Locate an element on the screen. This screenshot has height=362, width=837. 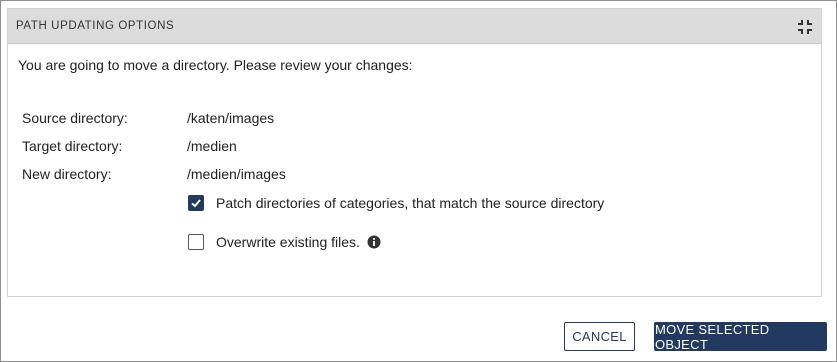
move-selected-object-button: MOVE SELECTED OBJECT is located at coordinates (740, 337).